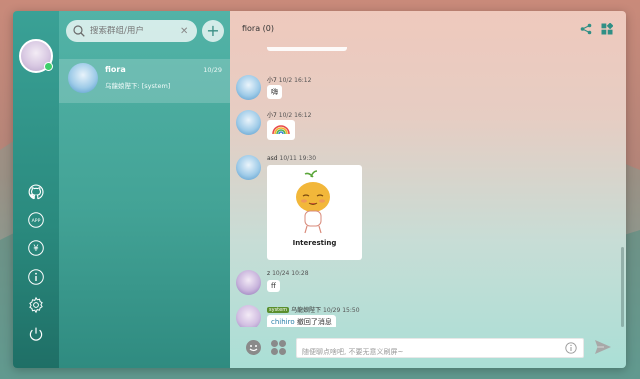 The width and height of the screenshot is (640, 379). What do you see at coordinates (258, 28) in the screenshot?
I see `chat-title: fiora (0)` at bounding box center [258, 28].